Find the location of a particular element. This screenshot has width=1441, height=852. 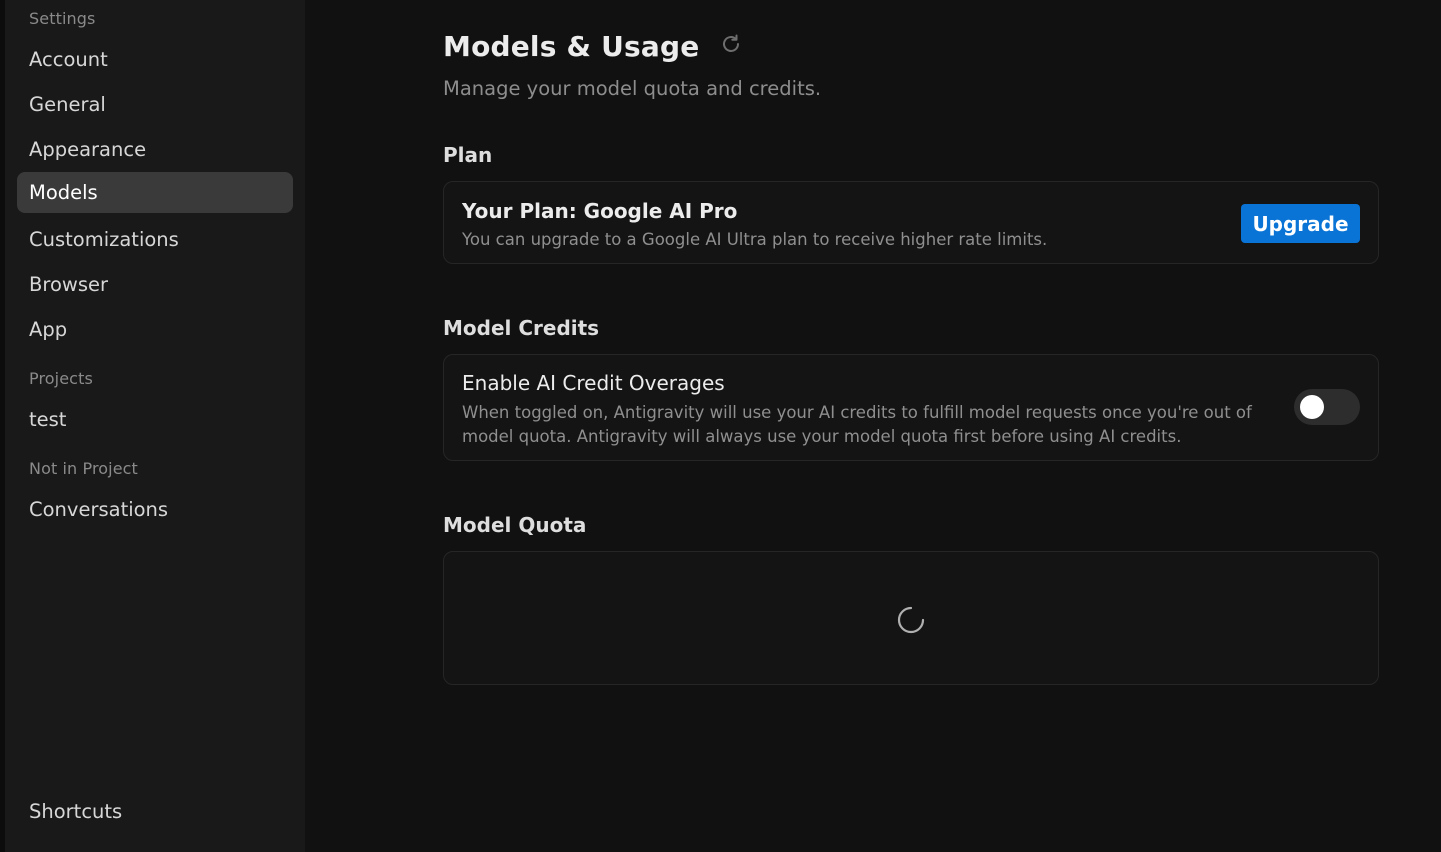

sidebar-item-app: App is located at coordinates (155, 329).